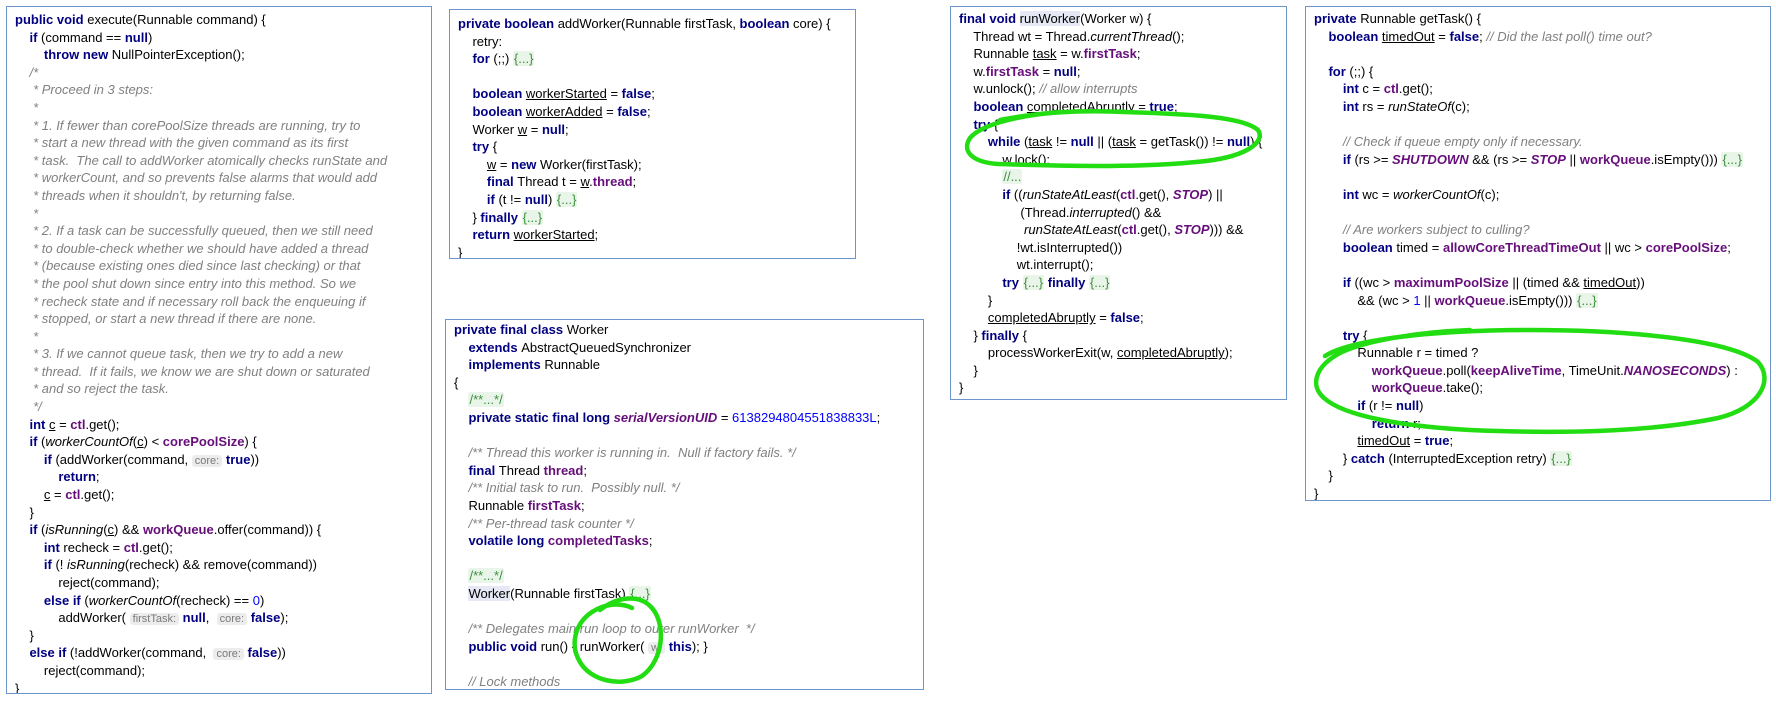 The image size is (1776, 706). Describe the element at coordinates (1572, 159) in the screenshot. I see `code-token: ||` at that location.